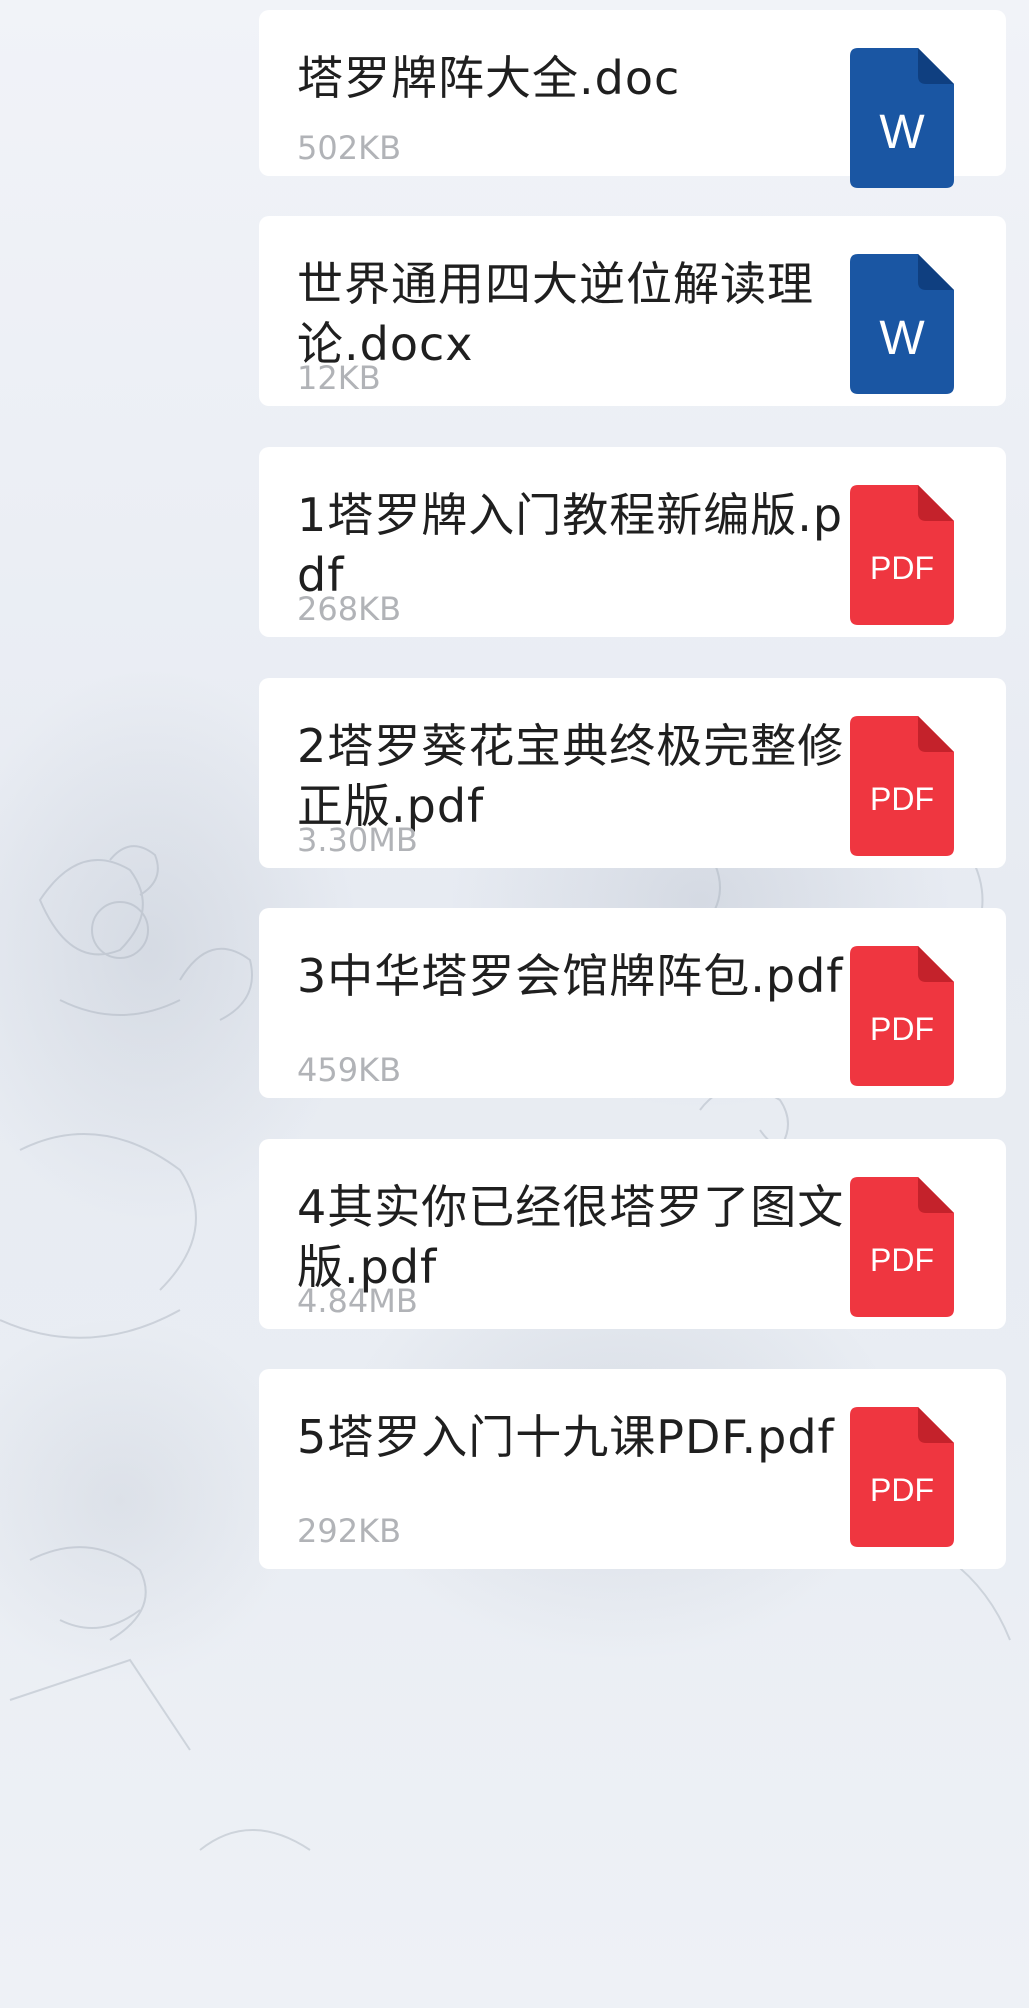  Describe the element at coordinates (349, 1070) in the screenshot. I see `file-size: 459KB` at that location.